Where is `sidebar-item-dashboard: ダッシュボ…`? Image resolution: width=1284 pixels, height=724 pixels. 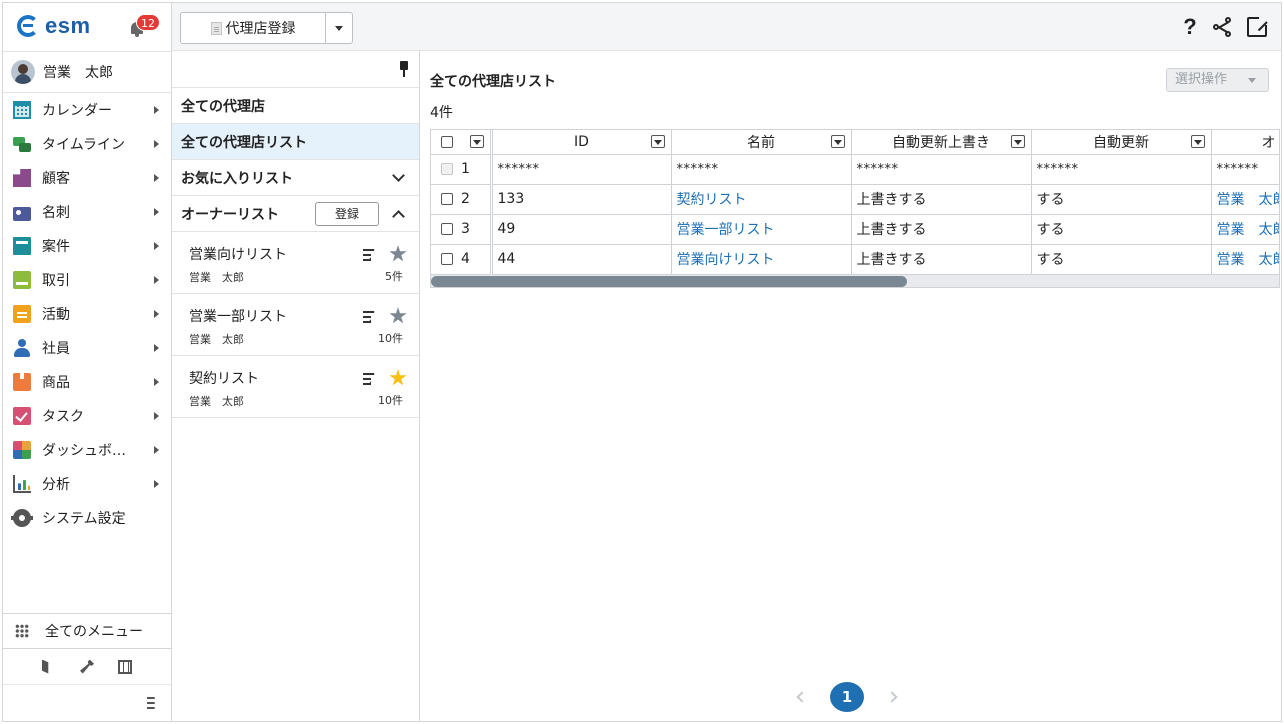 sidebar-item-dashboard: ダッシュボ… is located at coordinates (87, 450).